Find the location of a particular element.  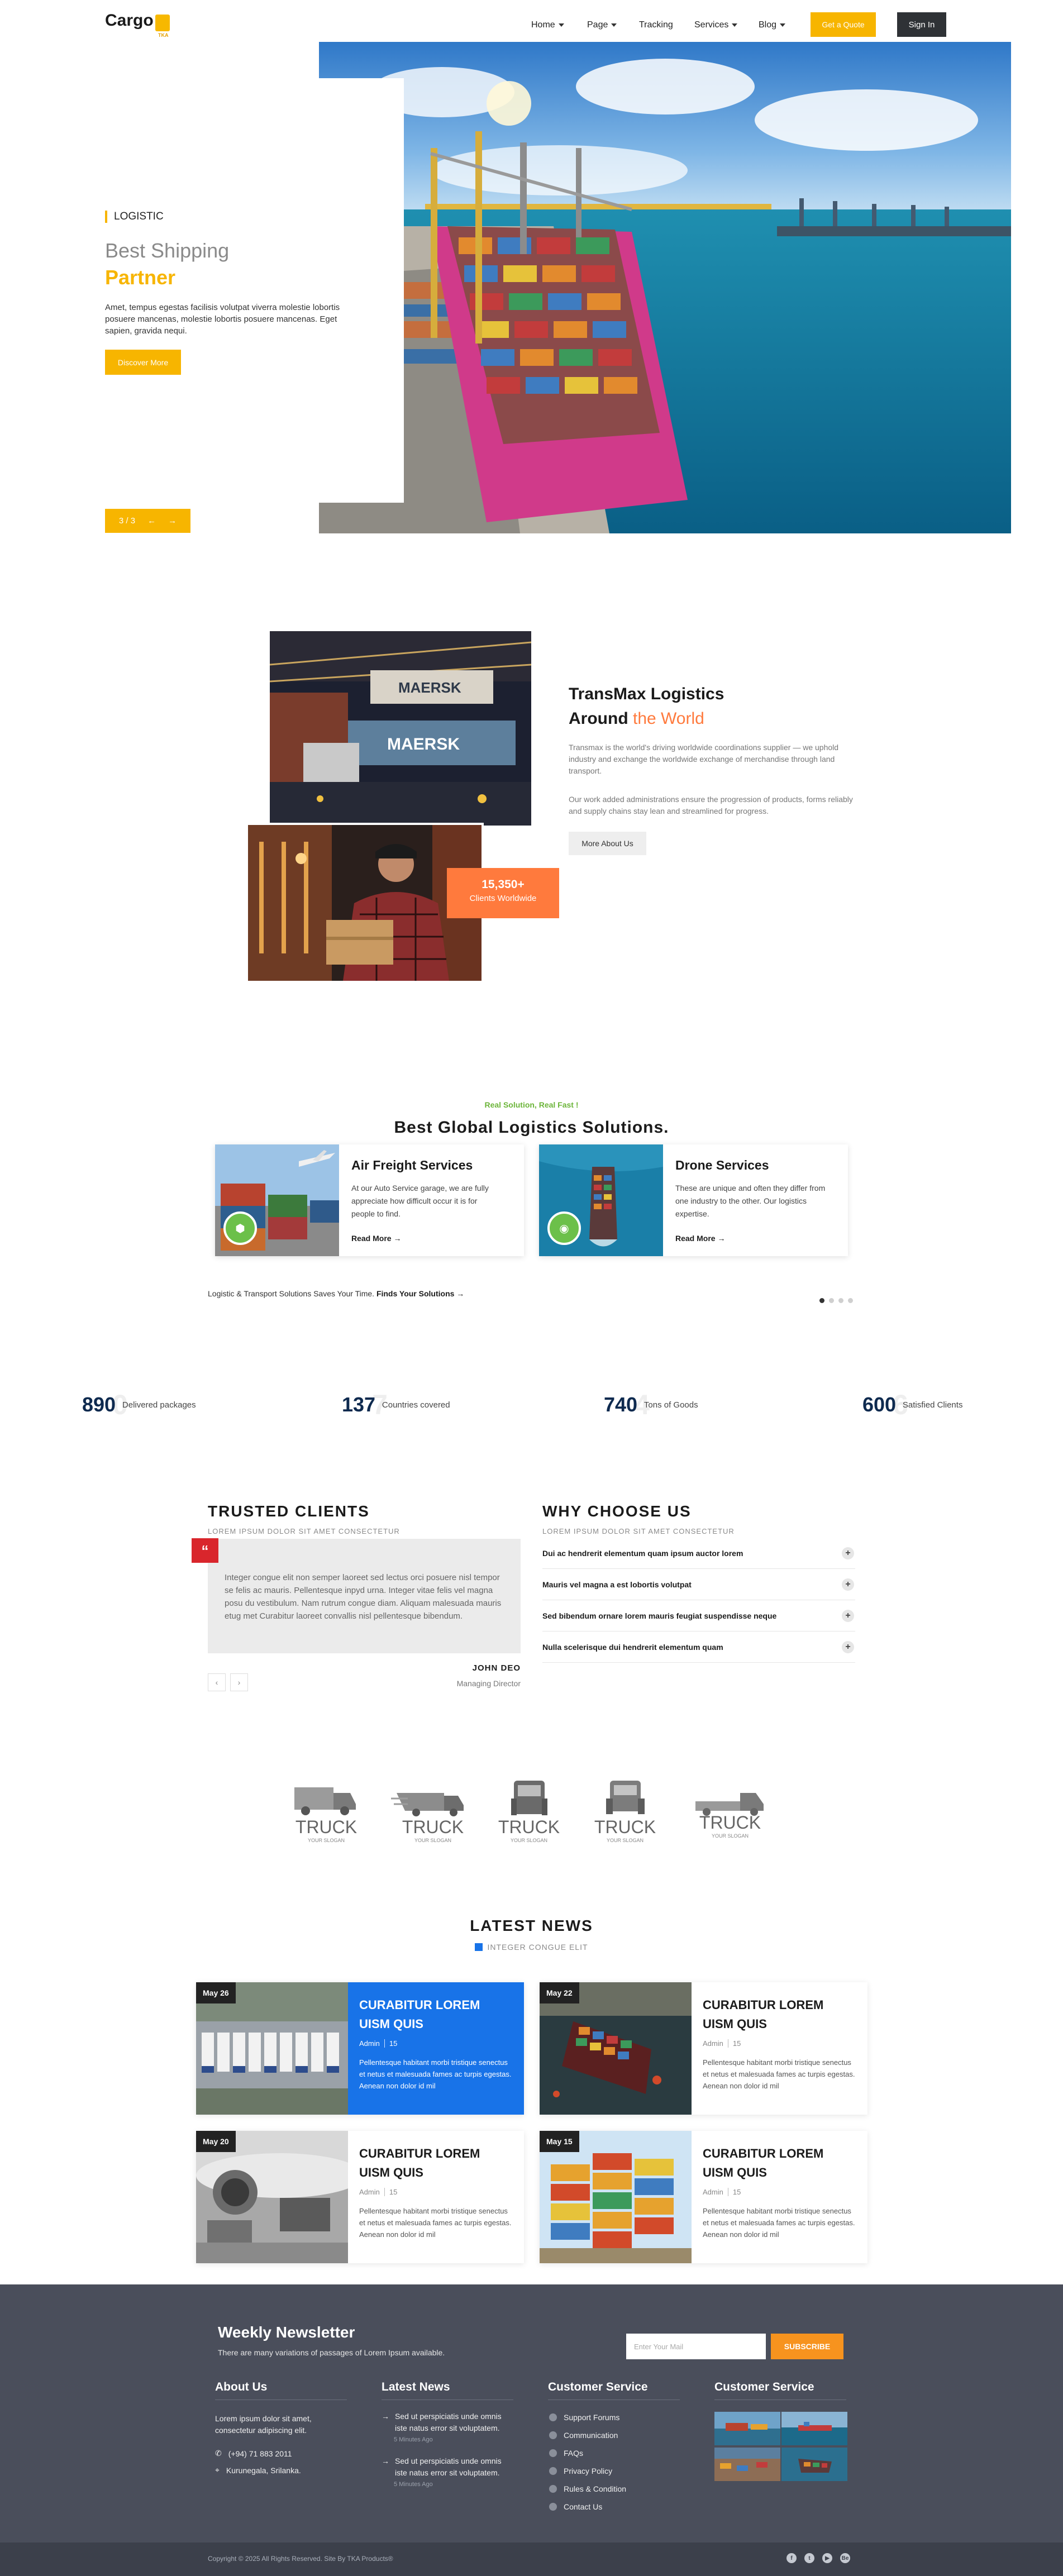

location-pin-icon: ⌖ is located at coordinates (217, 2470).